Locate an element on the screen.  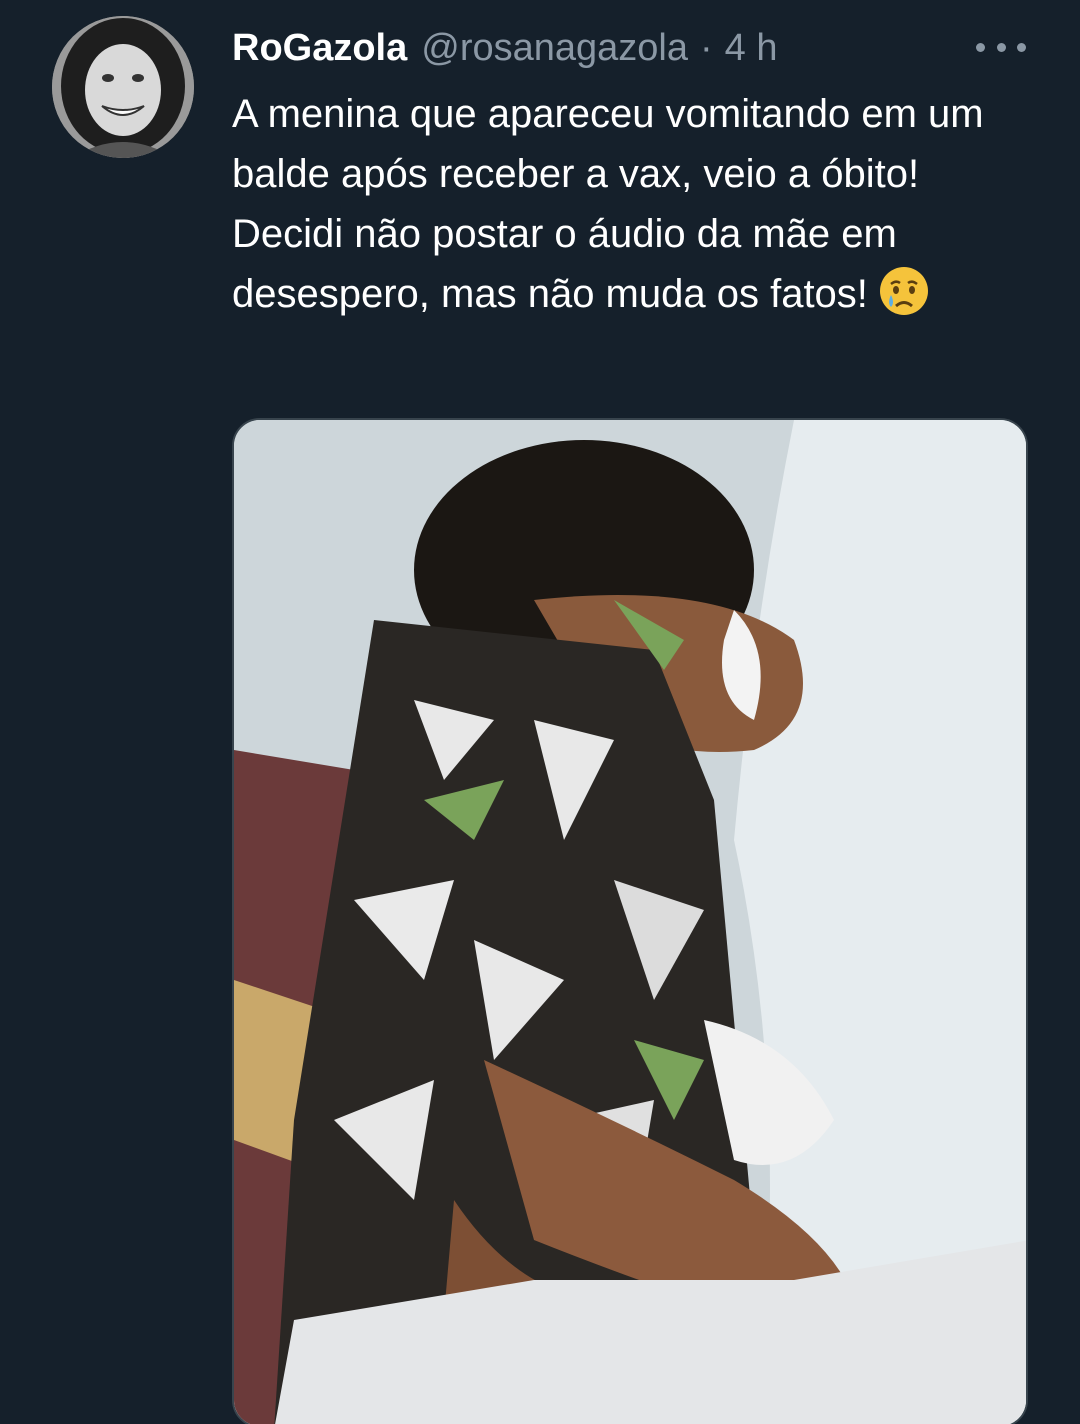
tweet-header: RoGazola @rosanagazola · 4 h is located at coordinates (504, 48).